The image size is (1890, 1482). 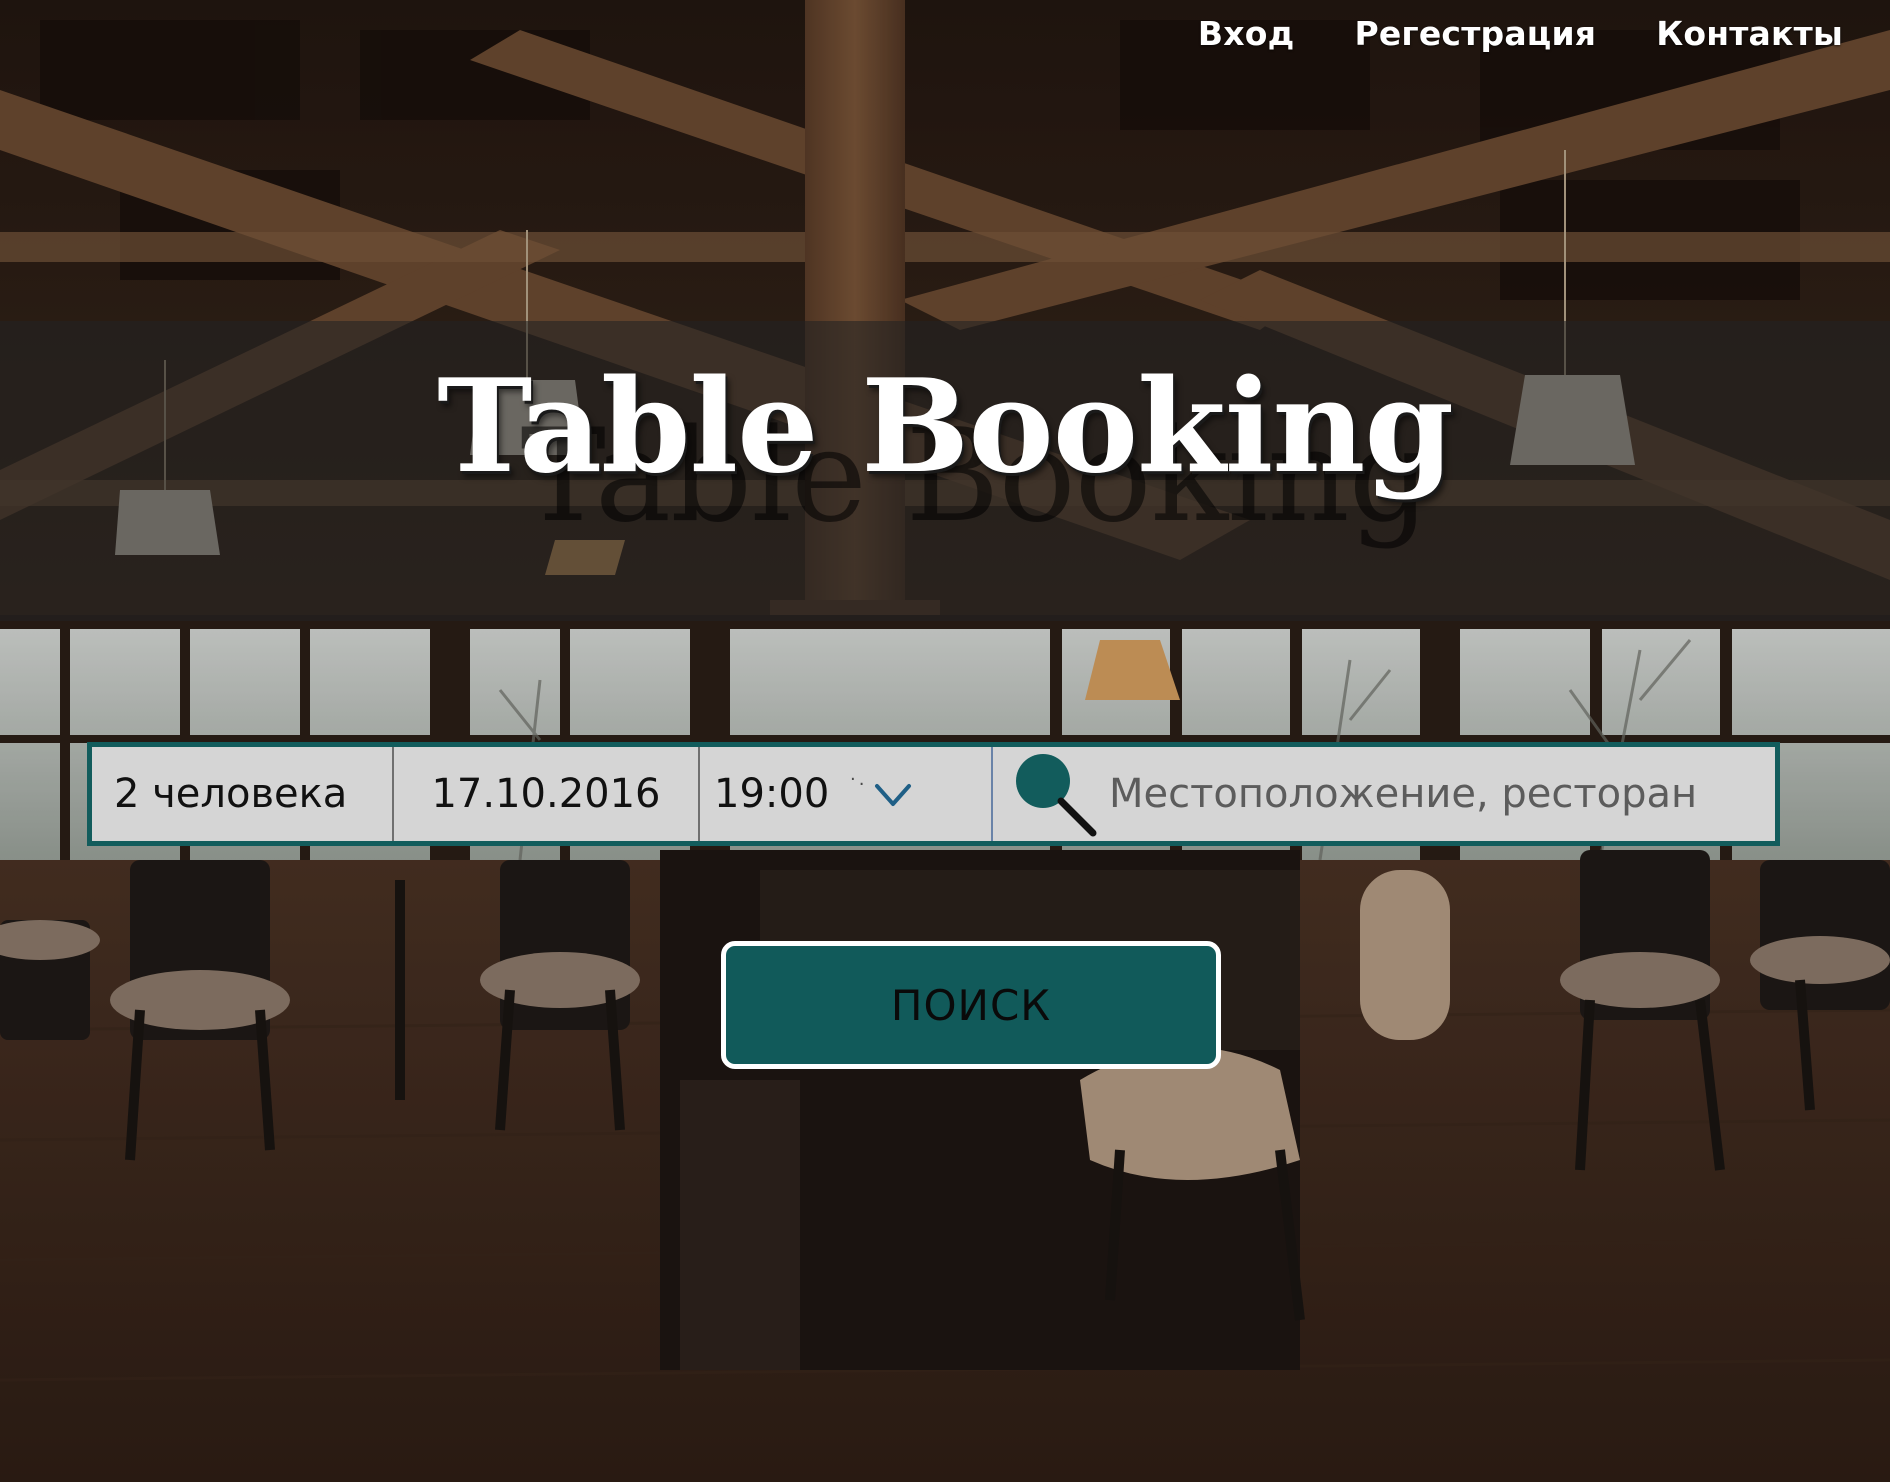 I want to click on date-value: 17.10.2016, so click(x=546, y=794).